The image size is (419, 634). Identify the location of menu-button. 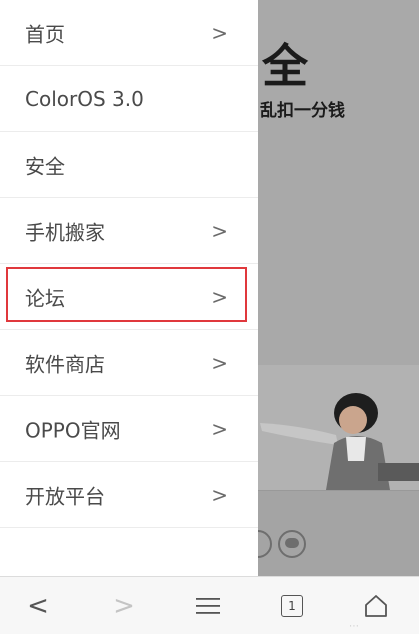
(208, 605).